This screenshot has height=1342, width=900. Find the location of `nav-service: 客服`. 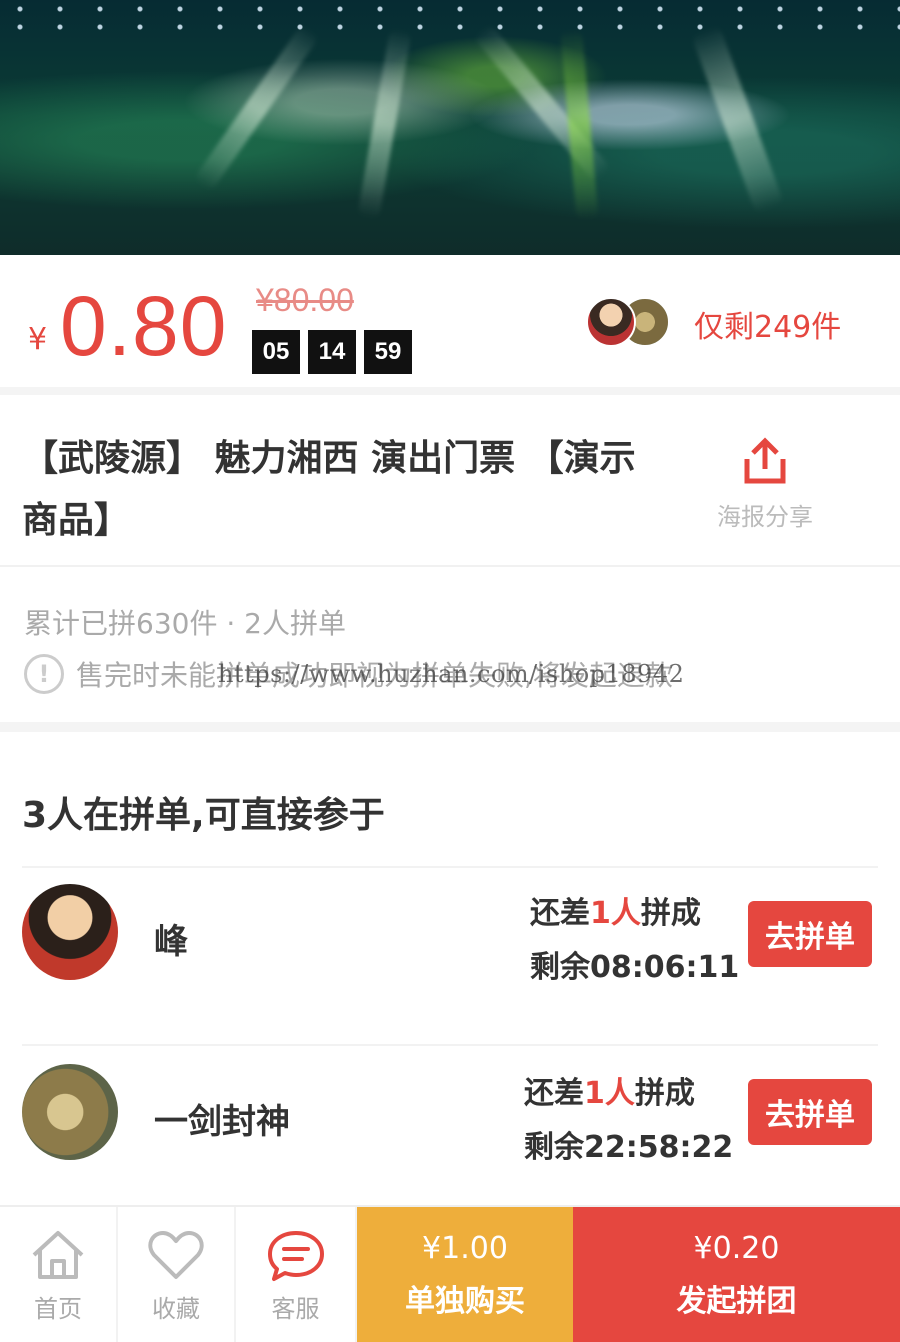

nav-service: 客服 is located at coordinates (296, 1274).